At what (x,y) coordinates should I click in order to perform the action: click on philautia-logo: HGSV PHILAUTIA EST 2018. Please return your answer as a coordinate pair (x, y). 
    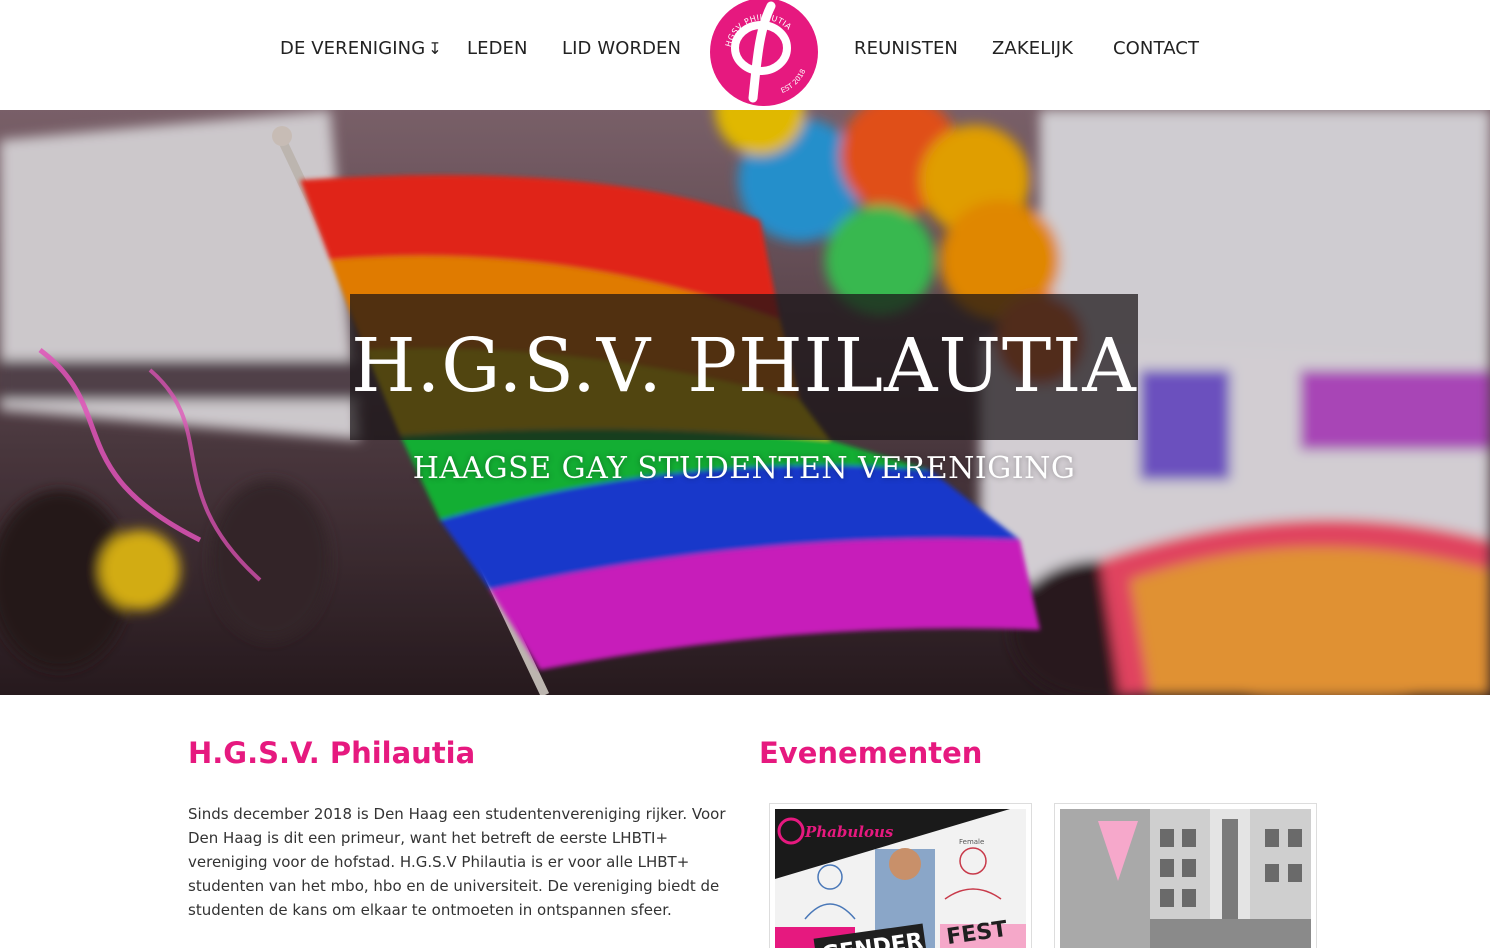
    Looking at the image, I should click on (764, 53).